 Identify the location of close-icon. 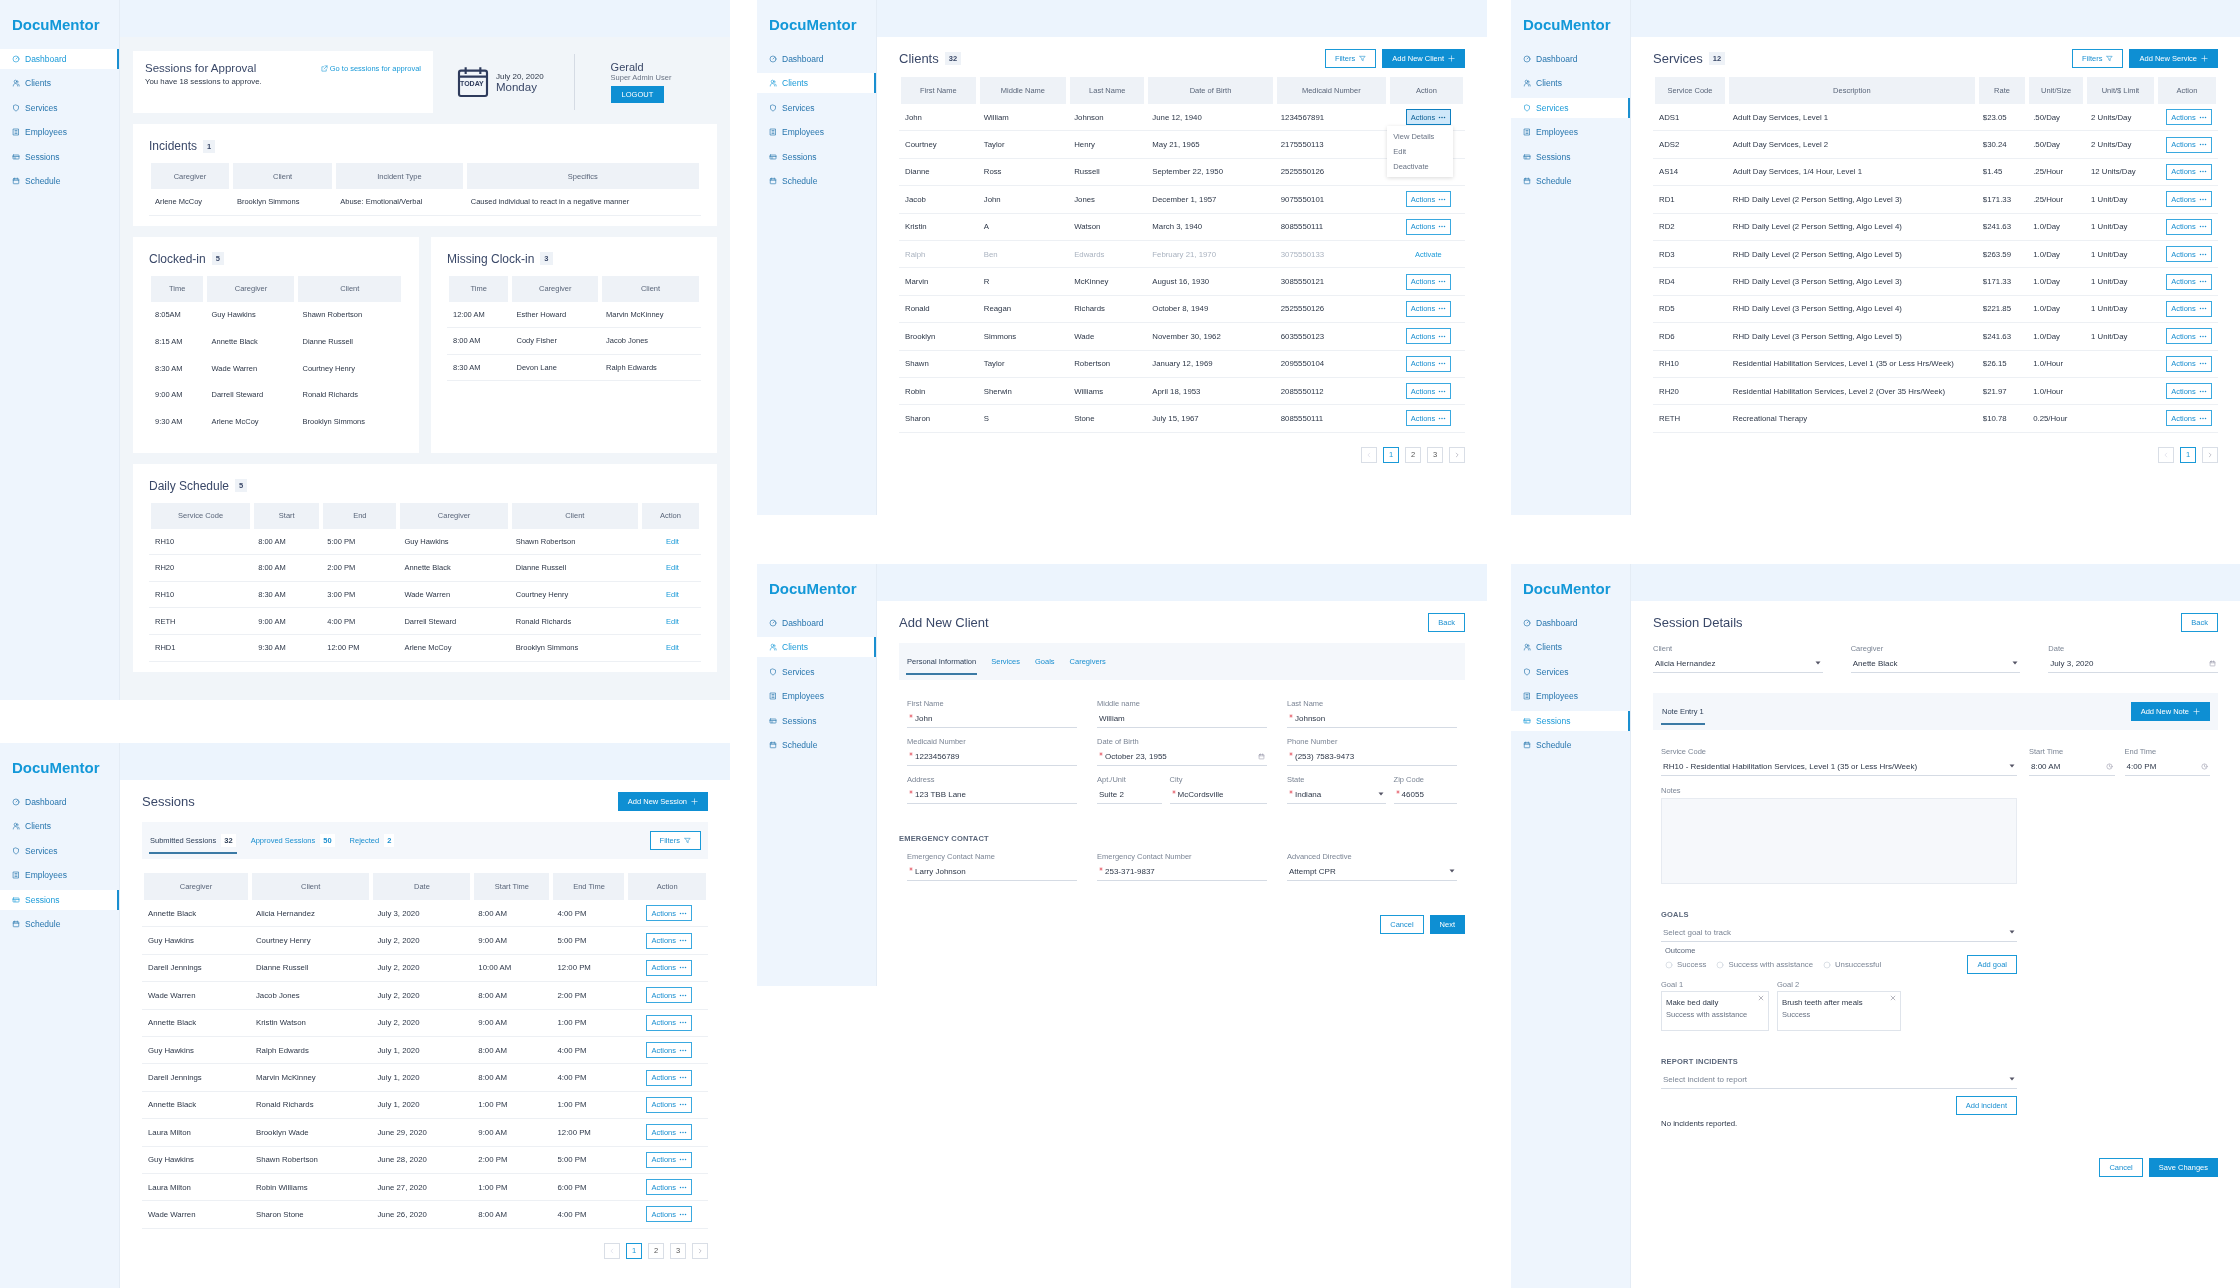
(1893, 997).